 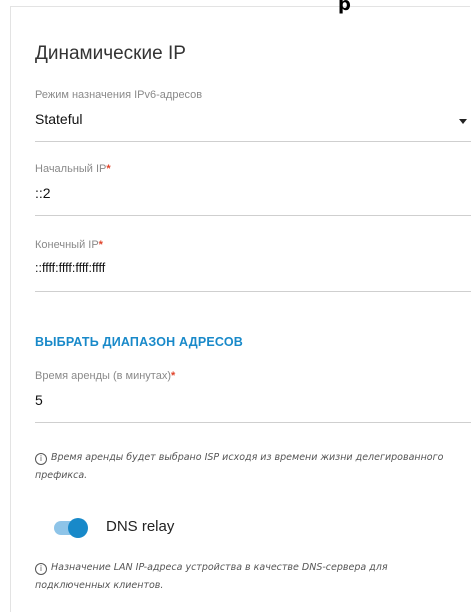 What do you see at coordinates (253, 376) in the screenshot?
I see `lease-time-label: Время аренды (в минутах)*` at bounding box center [253, 376].